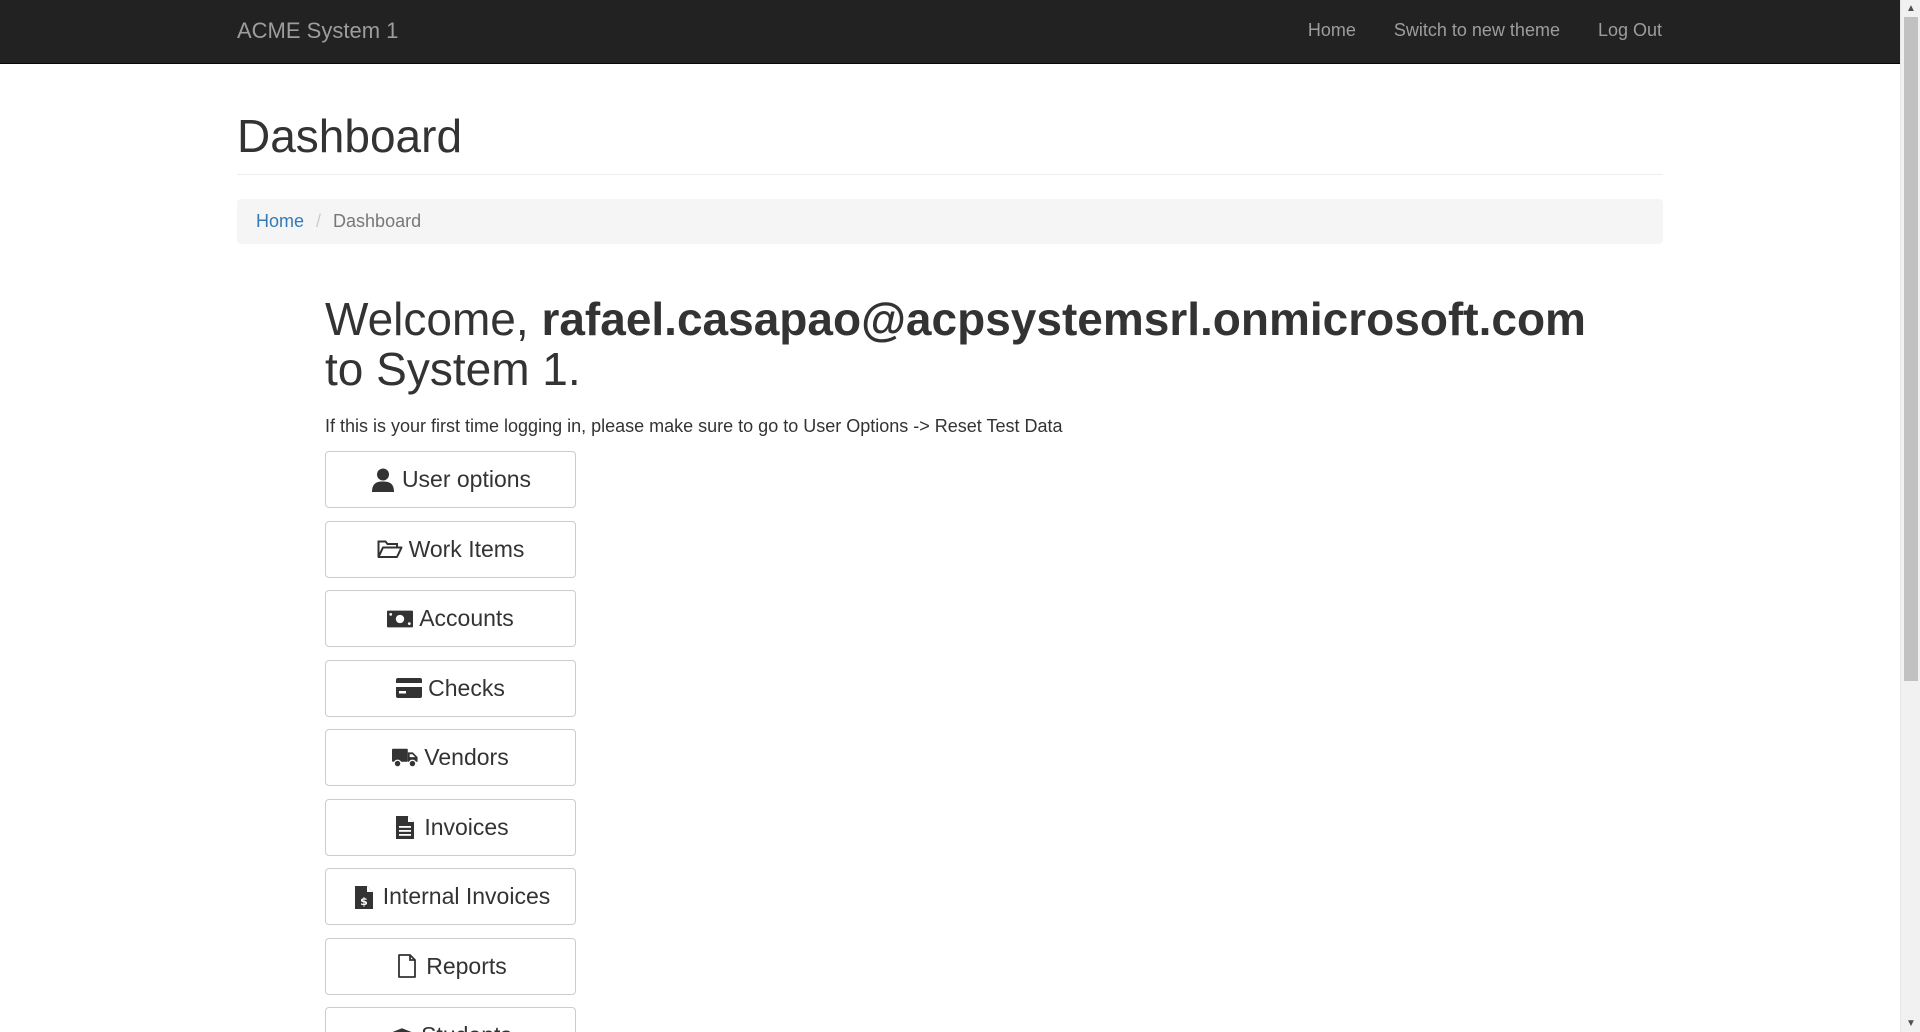 This screenshot has height=1032, width=1920. Describe the element at coordinates (466, 479) in the screenshot. I see `user-options-label: User options` at that location.